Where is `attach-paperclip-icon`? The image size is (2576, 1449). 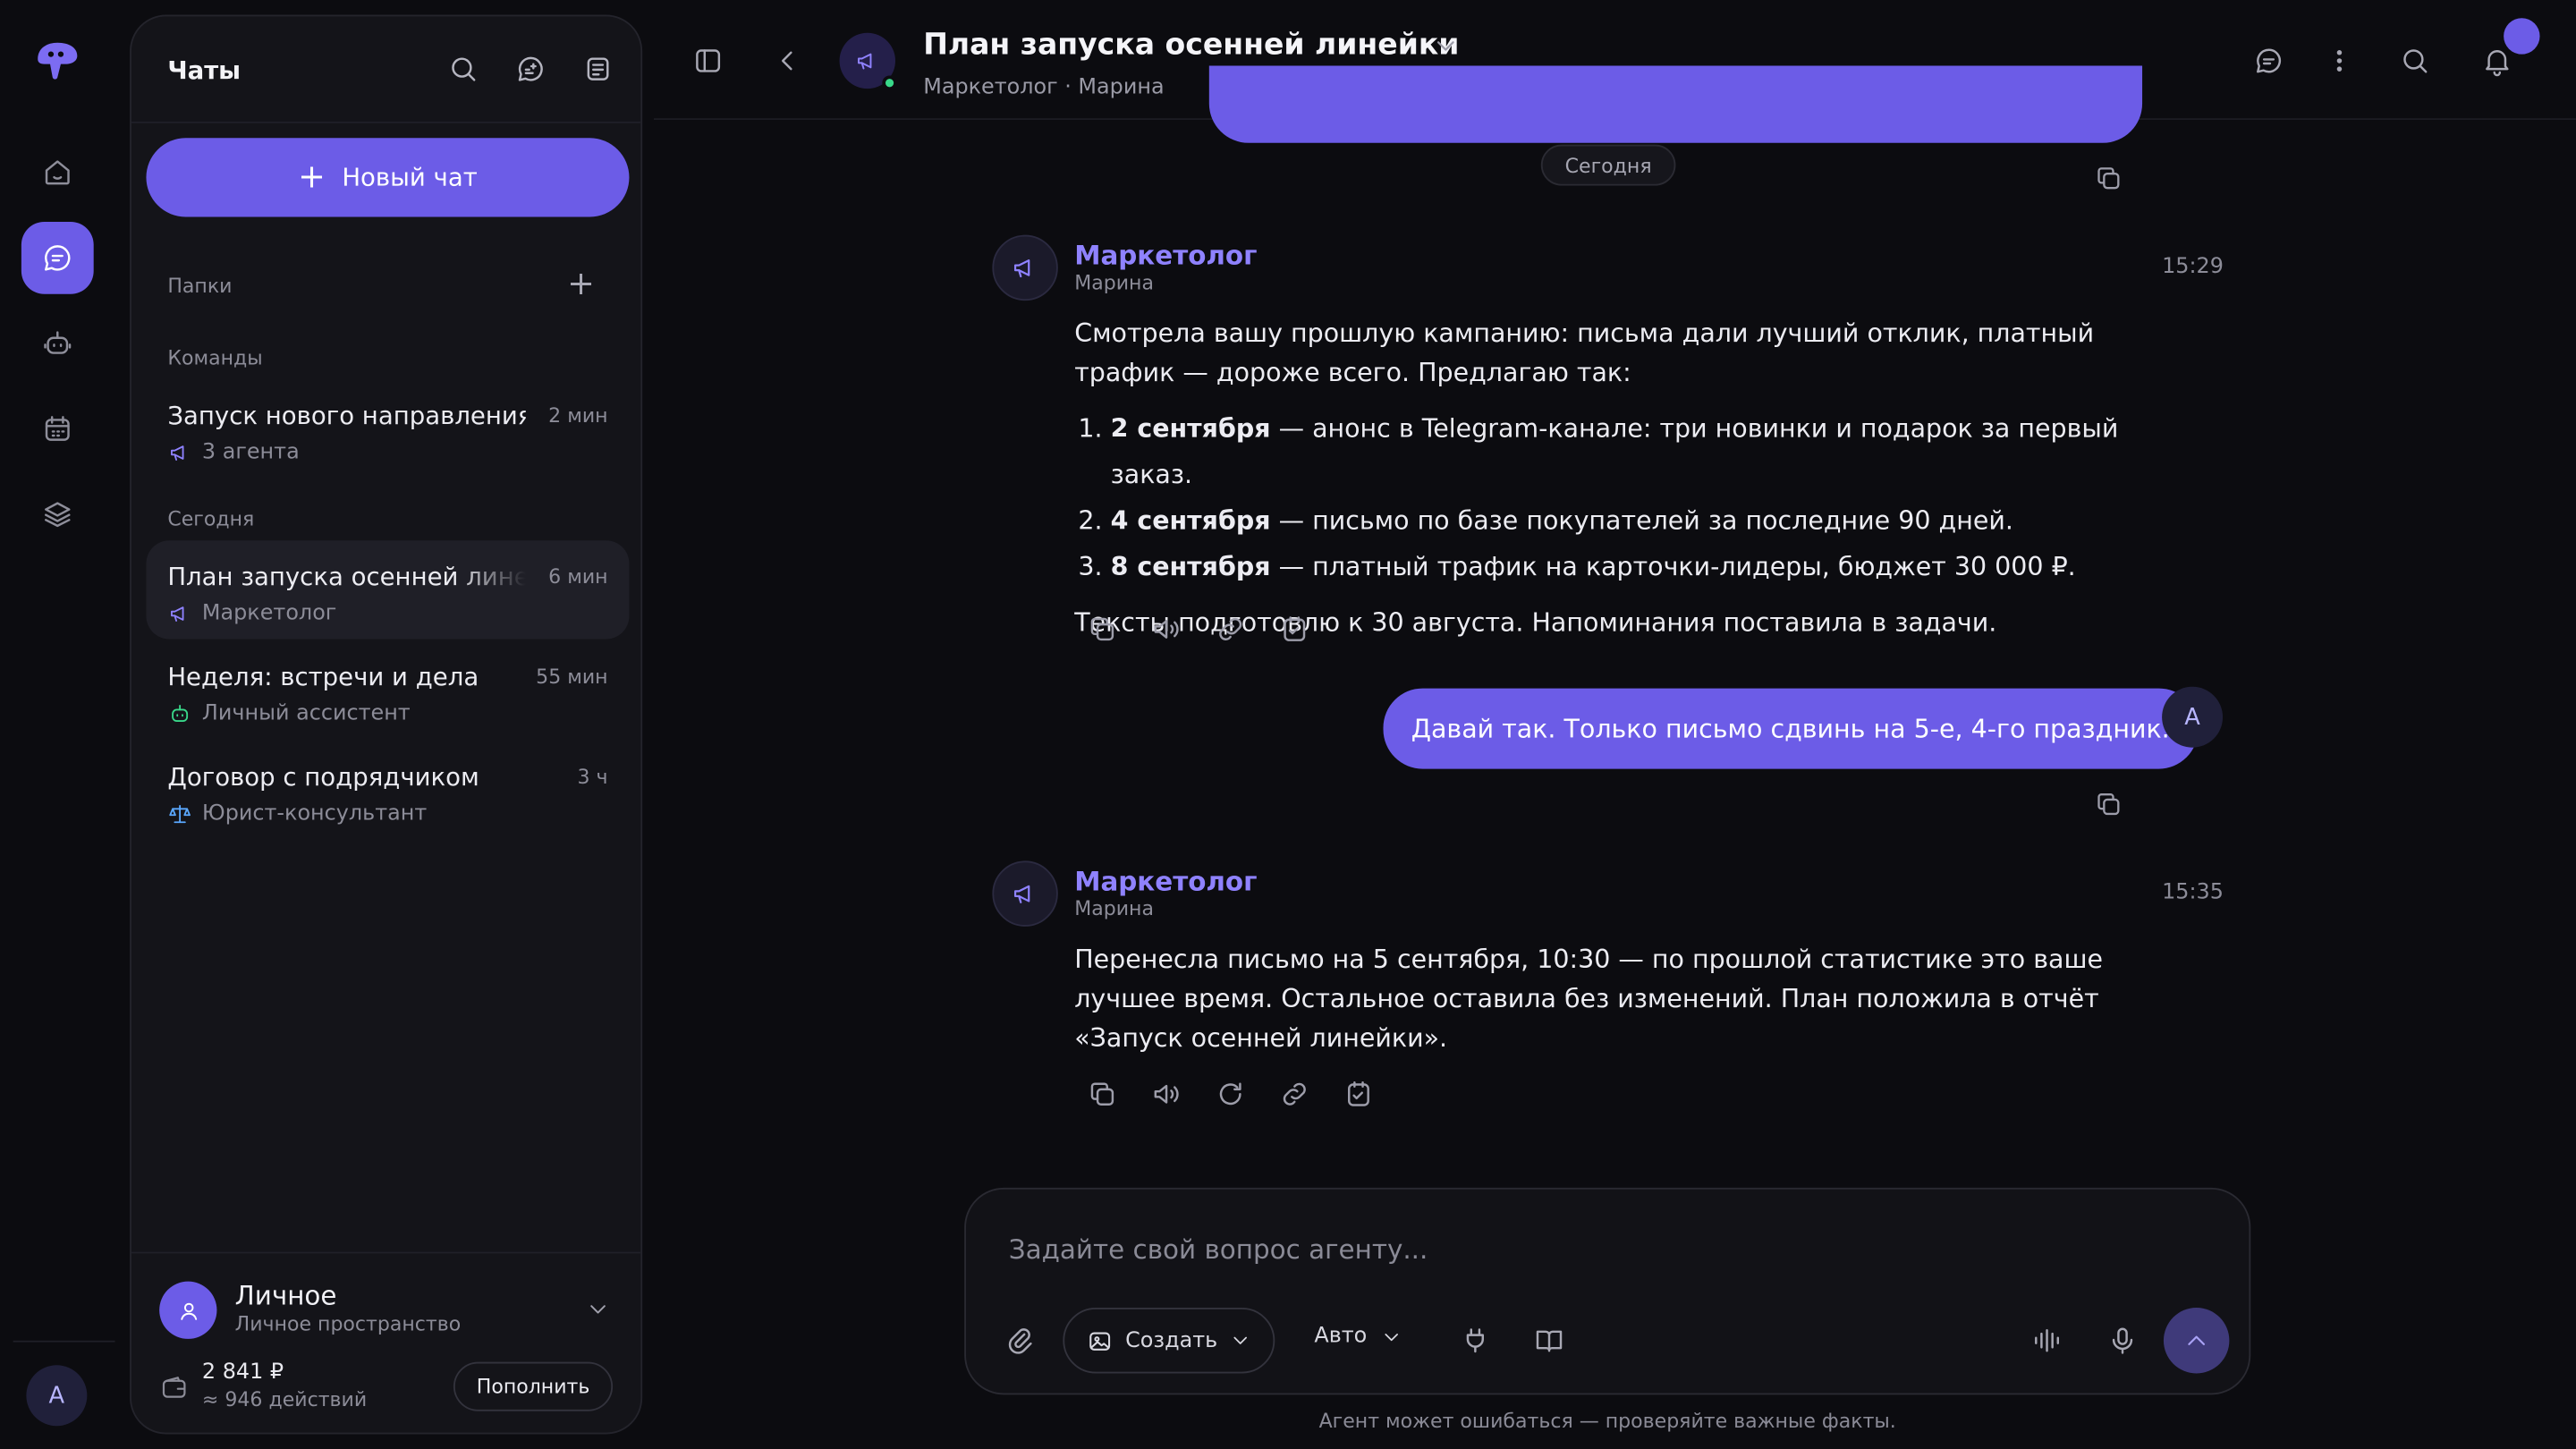 attach-paperclip-icon is located at coordinates (1020, 1340).